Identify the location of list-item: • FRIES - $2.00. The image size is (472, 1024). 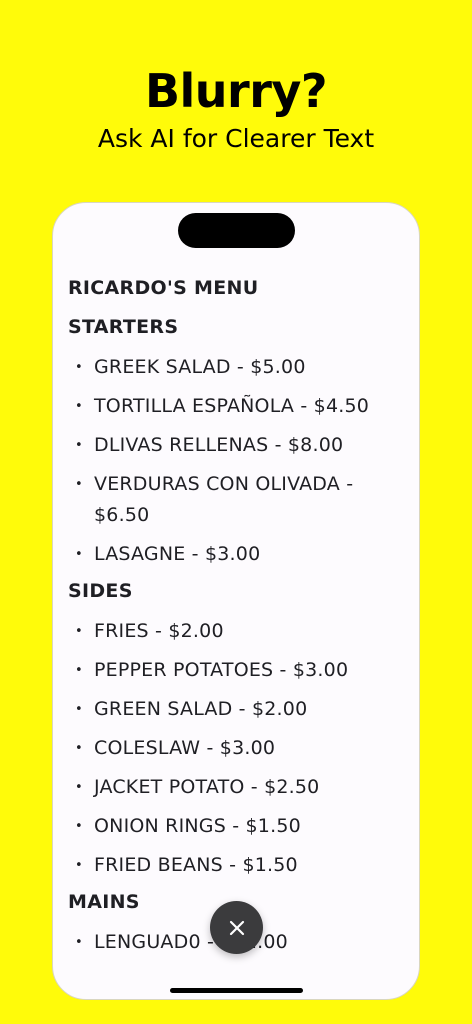
(238, 631).